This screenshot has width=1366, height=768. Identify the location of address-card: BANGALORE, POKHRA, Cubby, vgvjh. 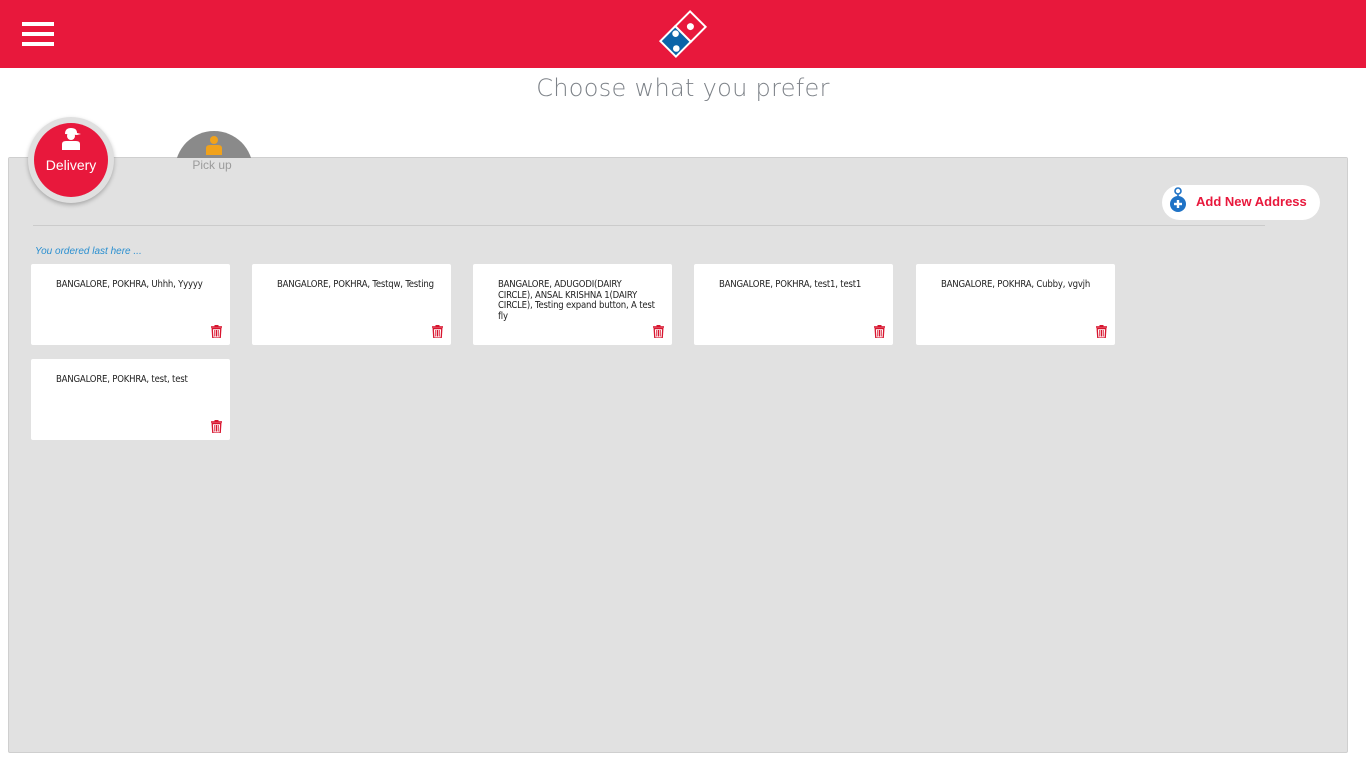
(1015, 304).